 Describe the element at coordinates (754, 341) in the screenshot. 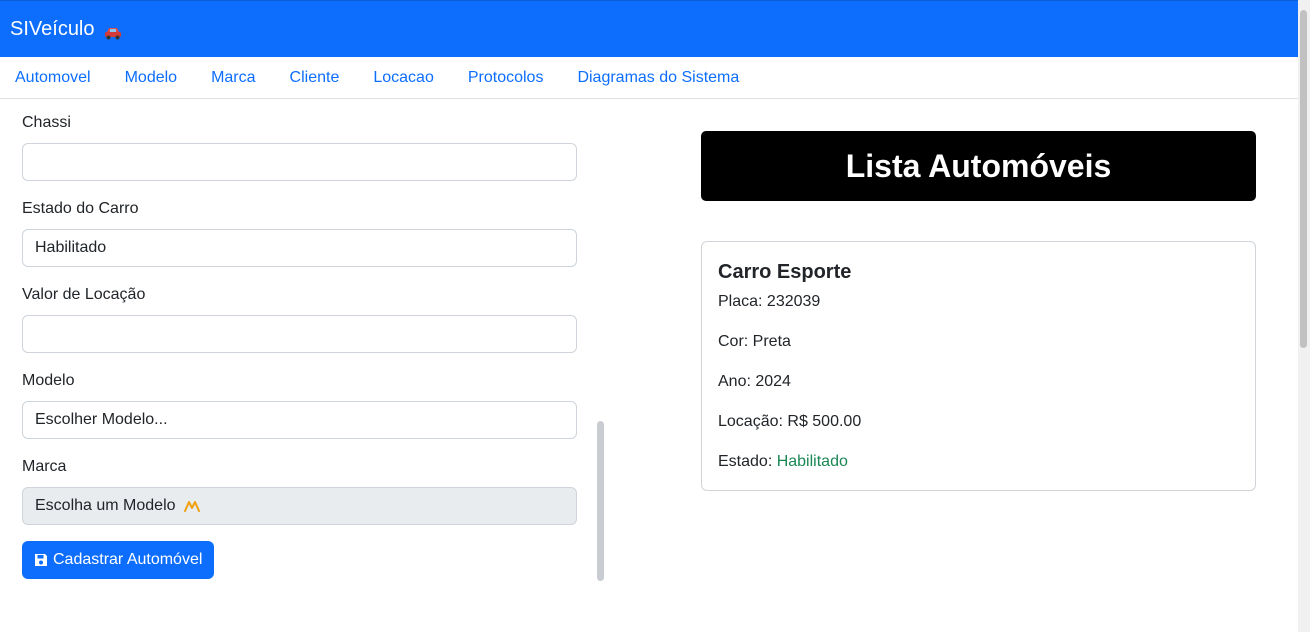

I see `card-cor: Cor: Preta` at that location.